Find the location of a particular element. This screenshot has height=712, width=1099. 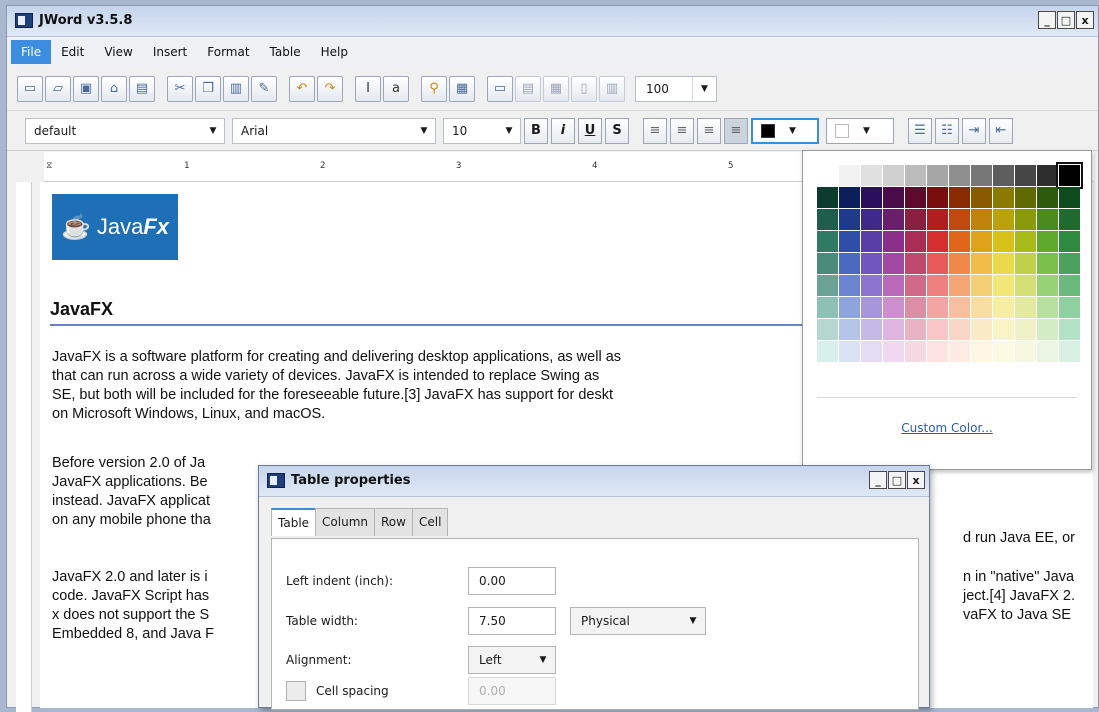

cell-spacing-input: 0.00 is located at coordinates (512, 691).